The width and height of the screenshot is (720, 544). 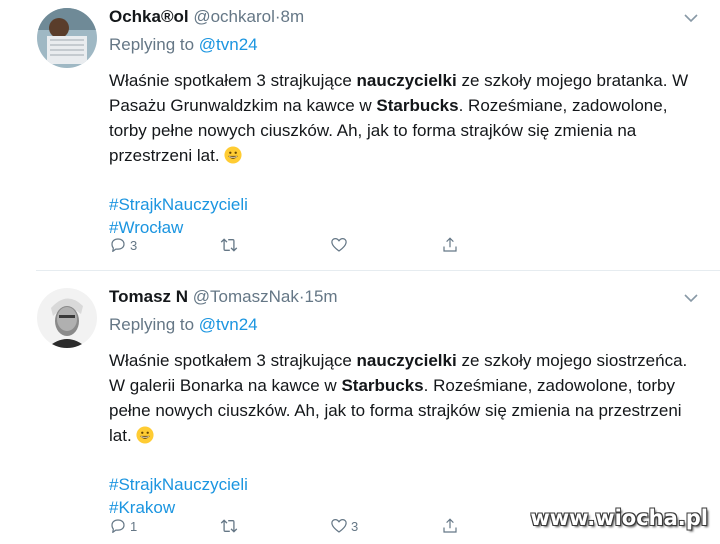 What do you see at coordinates (378, 270) in the screenshot?
I see `tweet-divider` at bounding box center [378, 270].